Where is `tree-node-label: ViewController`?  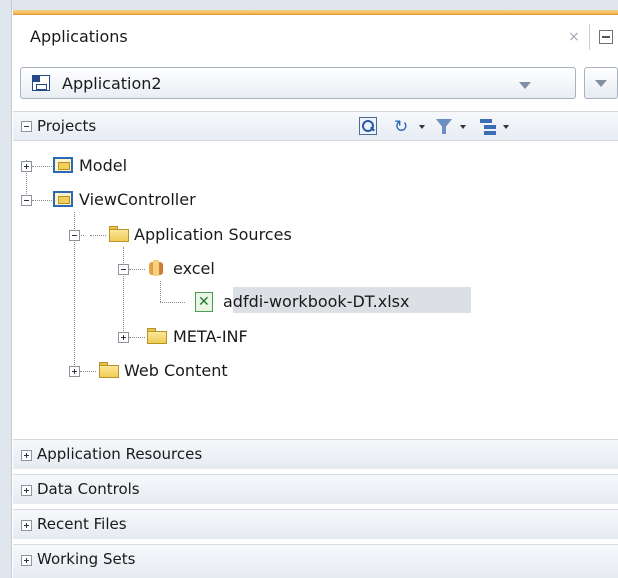 tree-node-label: ViewController is located at coordinates (137, 199).